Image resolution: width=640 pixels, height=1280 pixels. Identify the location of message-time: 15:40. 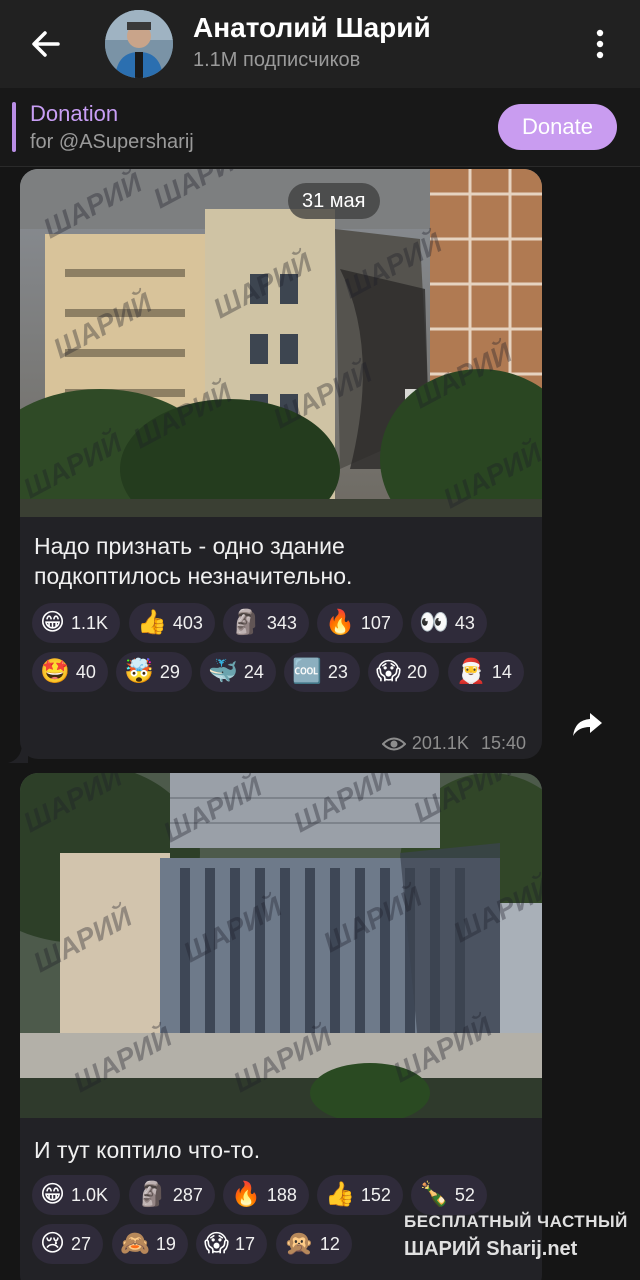
(503, 743).